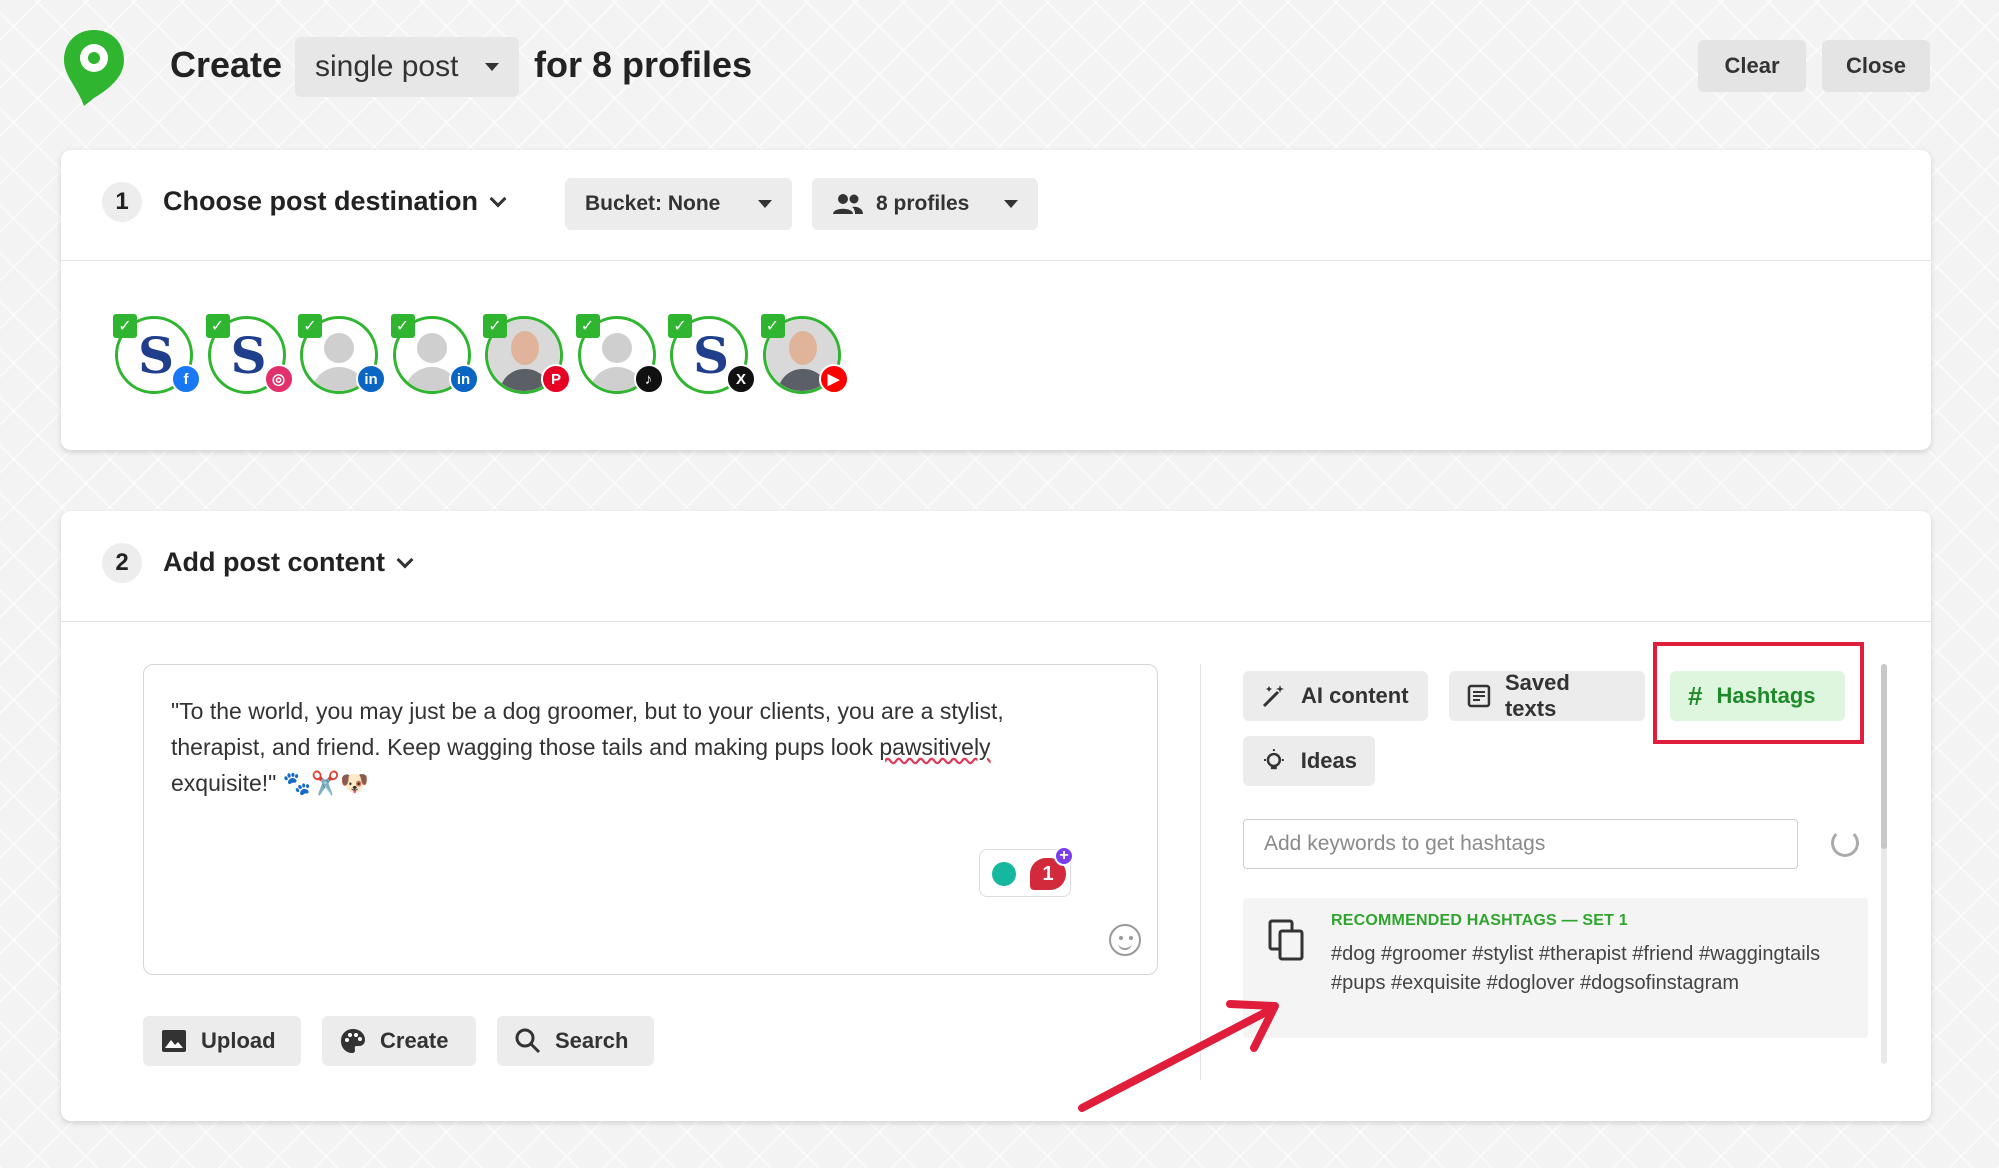  What do you see at coordinates (1845, 843) in the screenshot?
I see `refresh-icon` at bounding box center [1845, 843].